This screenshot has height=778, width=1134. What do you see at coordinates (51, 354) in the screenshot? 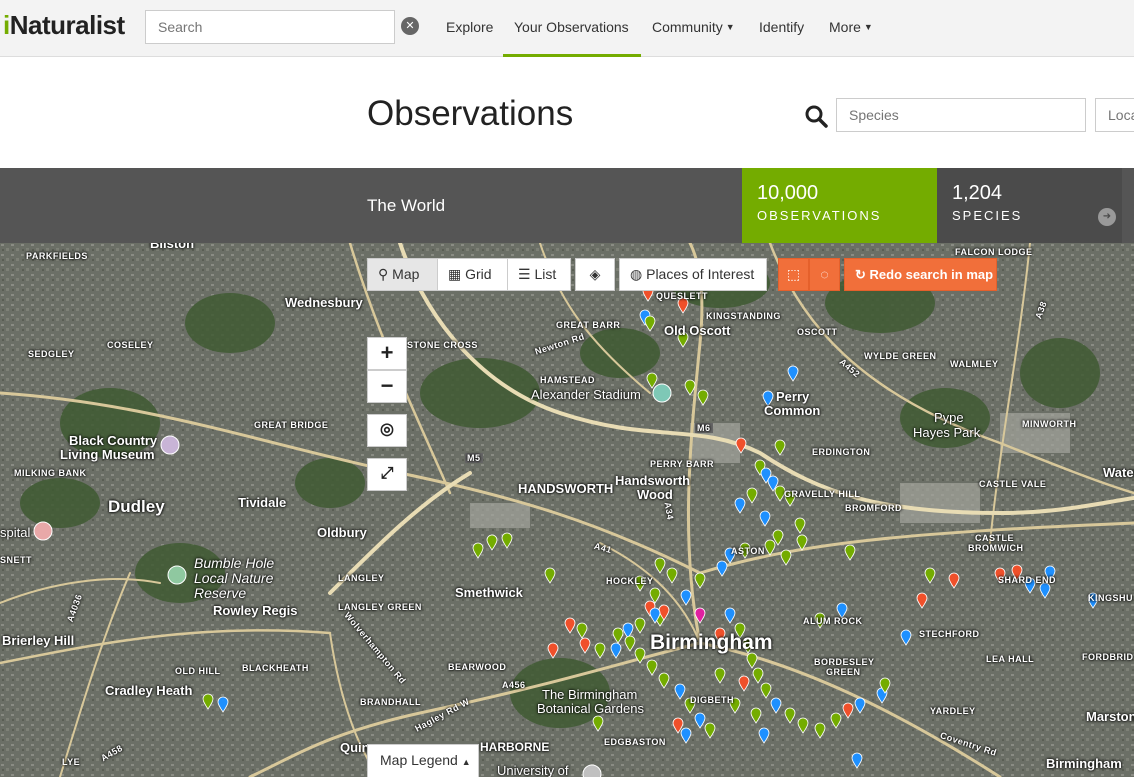
I see `map-label: SEDGLEY` at bounding box center [51, 354].